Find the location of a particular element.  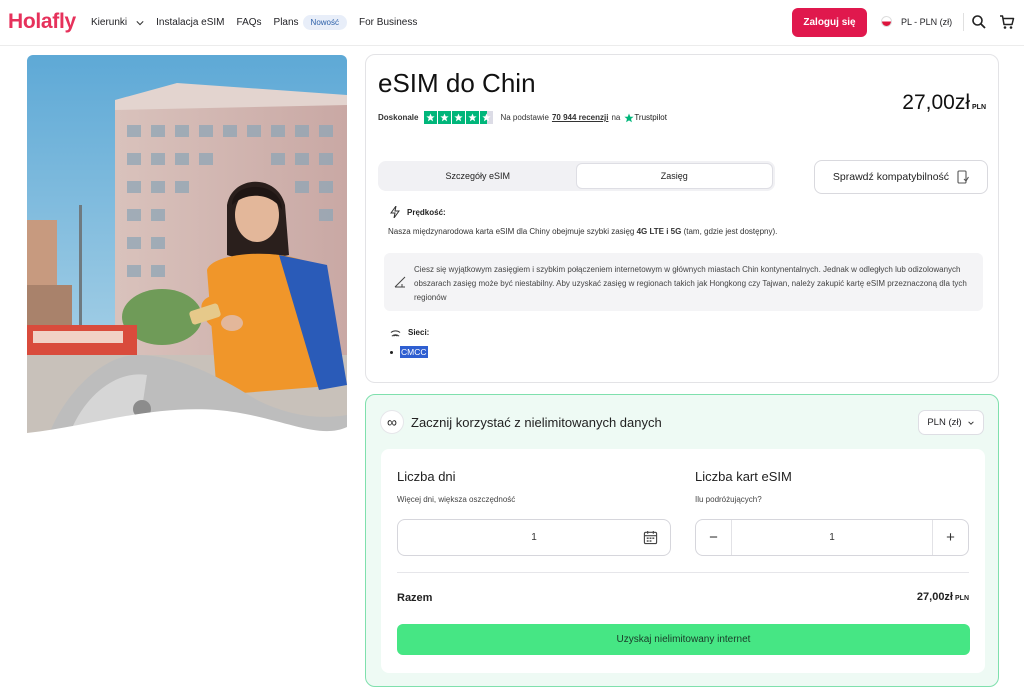

currency-select-value: PLN (zł) is located at coordinates (944, 422).